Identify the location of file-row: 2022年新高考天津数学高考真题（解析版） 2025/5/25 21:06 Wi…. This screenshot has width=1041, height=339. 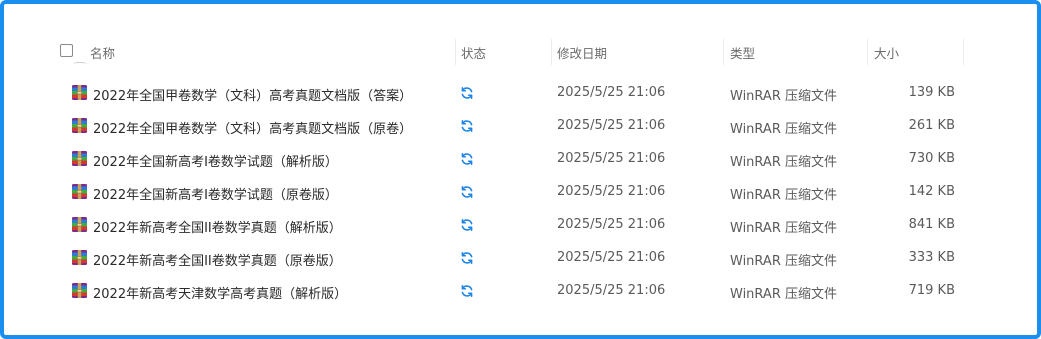
(520, 290).